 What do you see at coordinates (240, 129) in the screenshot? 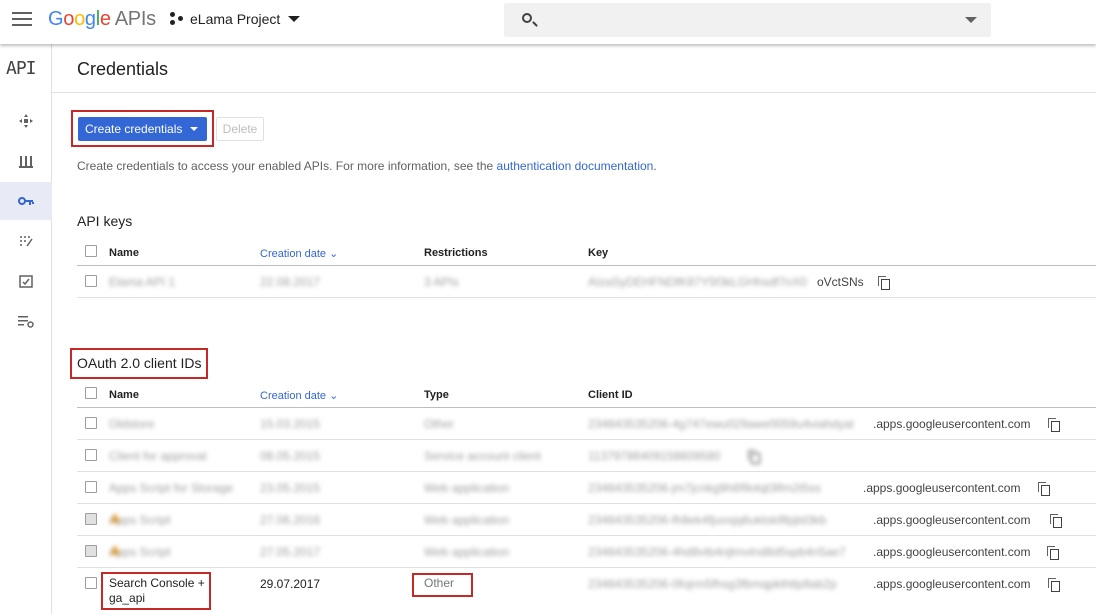
I see `delete-button: Delete` at bounding box center [240, 129].